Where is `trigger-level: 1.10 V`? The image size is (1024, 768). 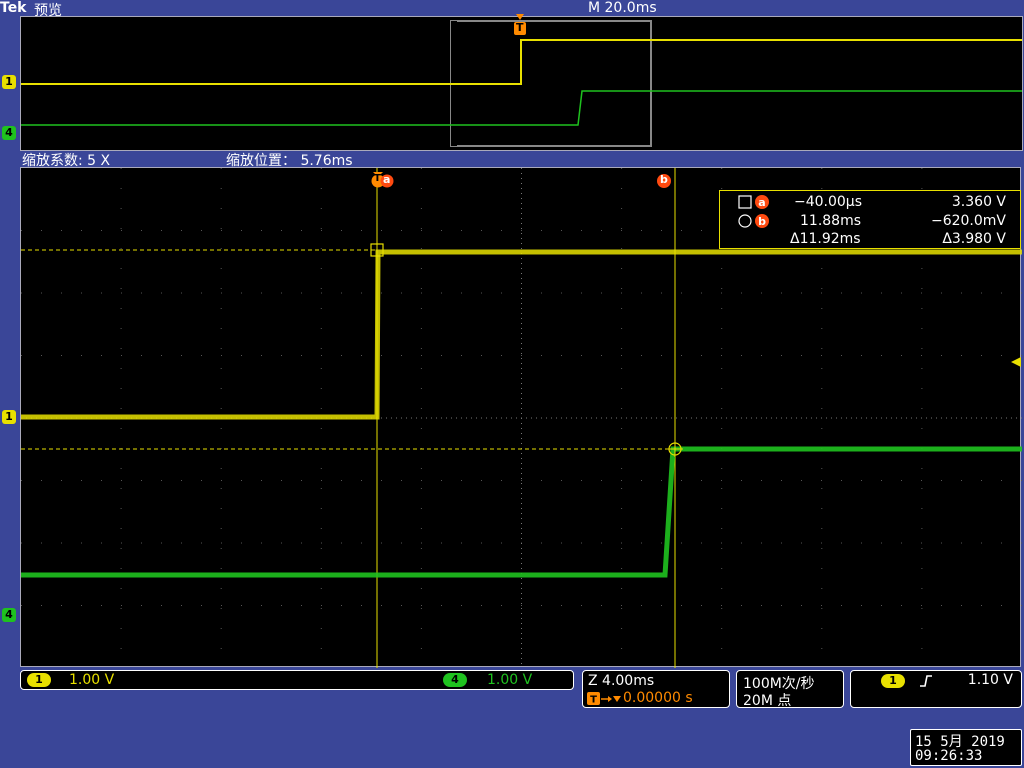
trigger-level: 1.10 V is located at coordinates (990, 680).